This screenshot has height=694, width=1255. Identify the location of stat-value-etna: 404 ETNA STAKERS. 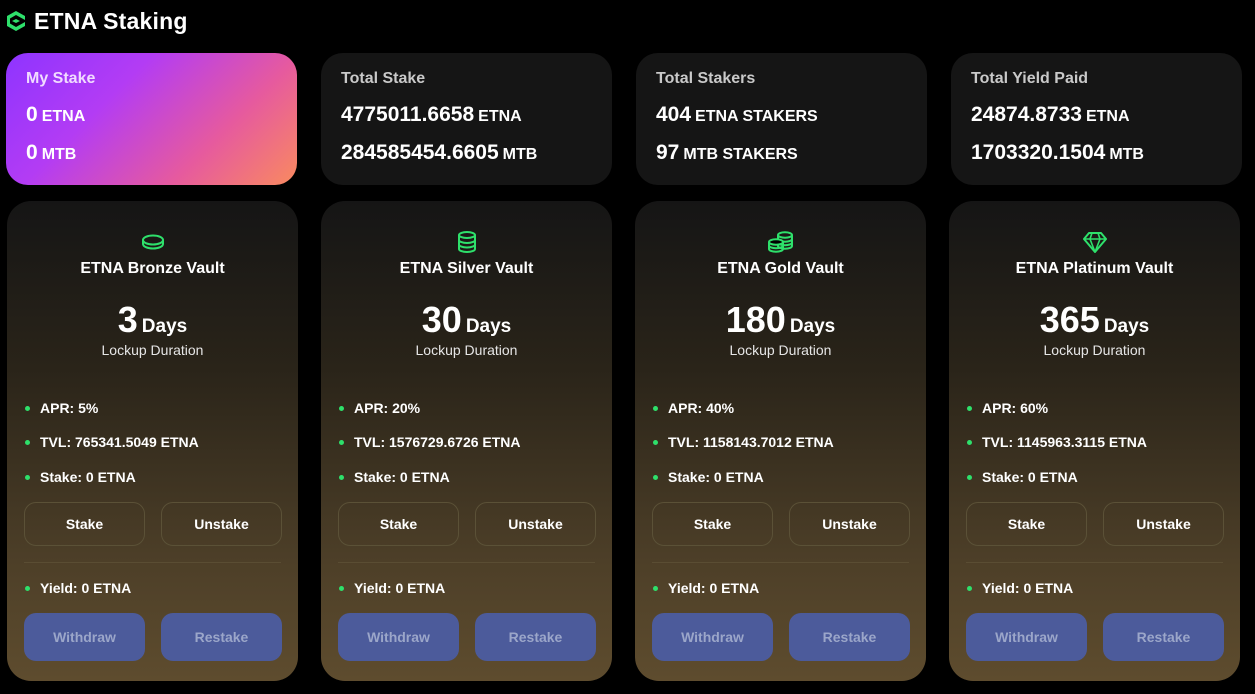
(737, 114).